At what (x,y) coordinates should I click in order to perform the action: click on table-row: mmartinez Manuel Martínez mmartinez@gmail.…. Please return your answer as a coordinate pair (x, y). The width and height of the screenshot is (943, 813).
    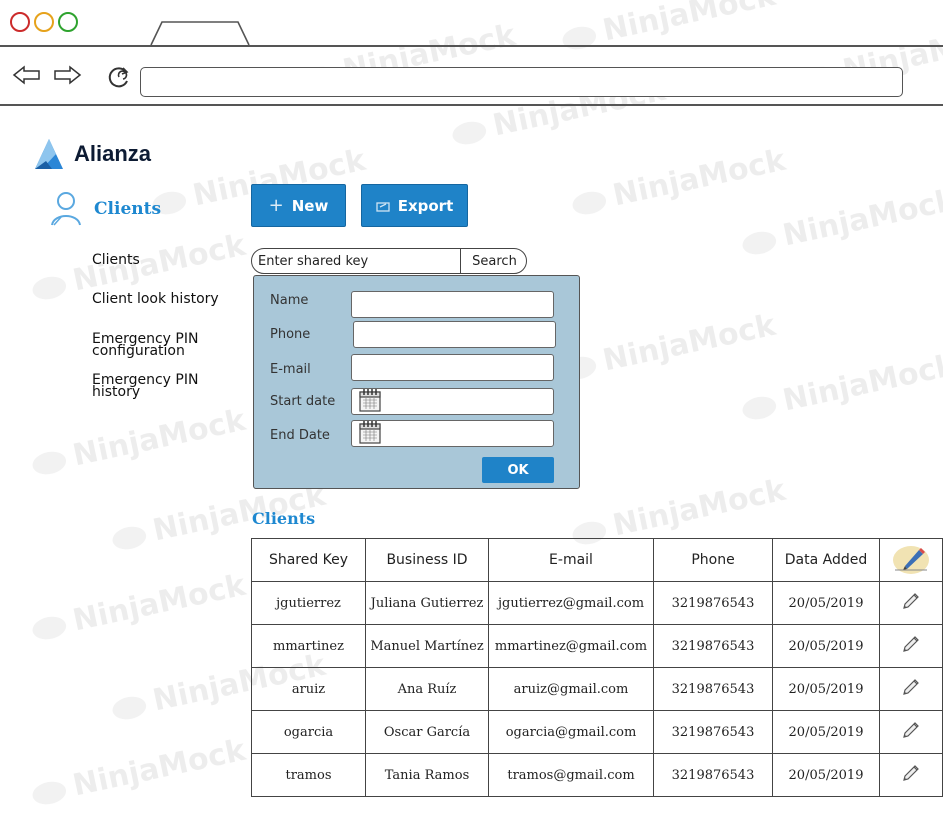
    Looking at the image, I should click on (597, 646).